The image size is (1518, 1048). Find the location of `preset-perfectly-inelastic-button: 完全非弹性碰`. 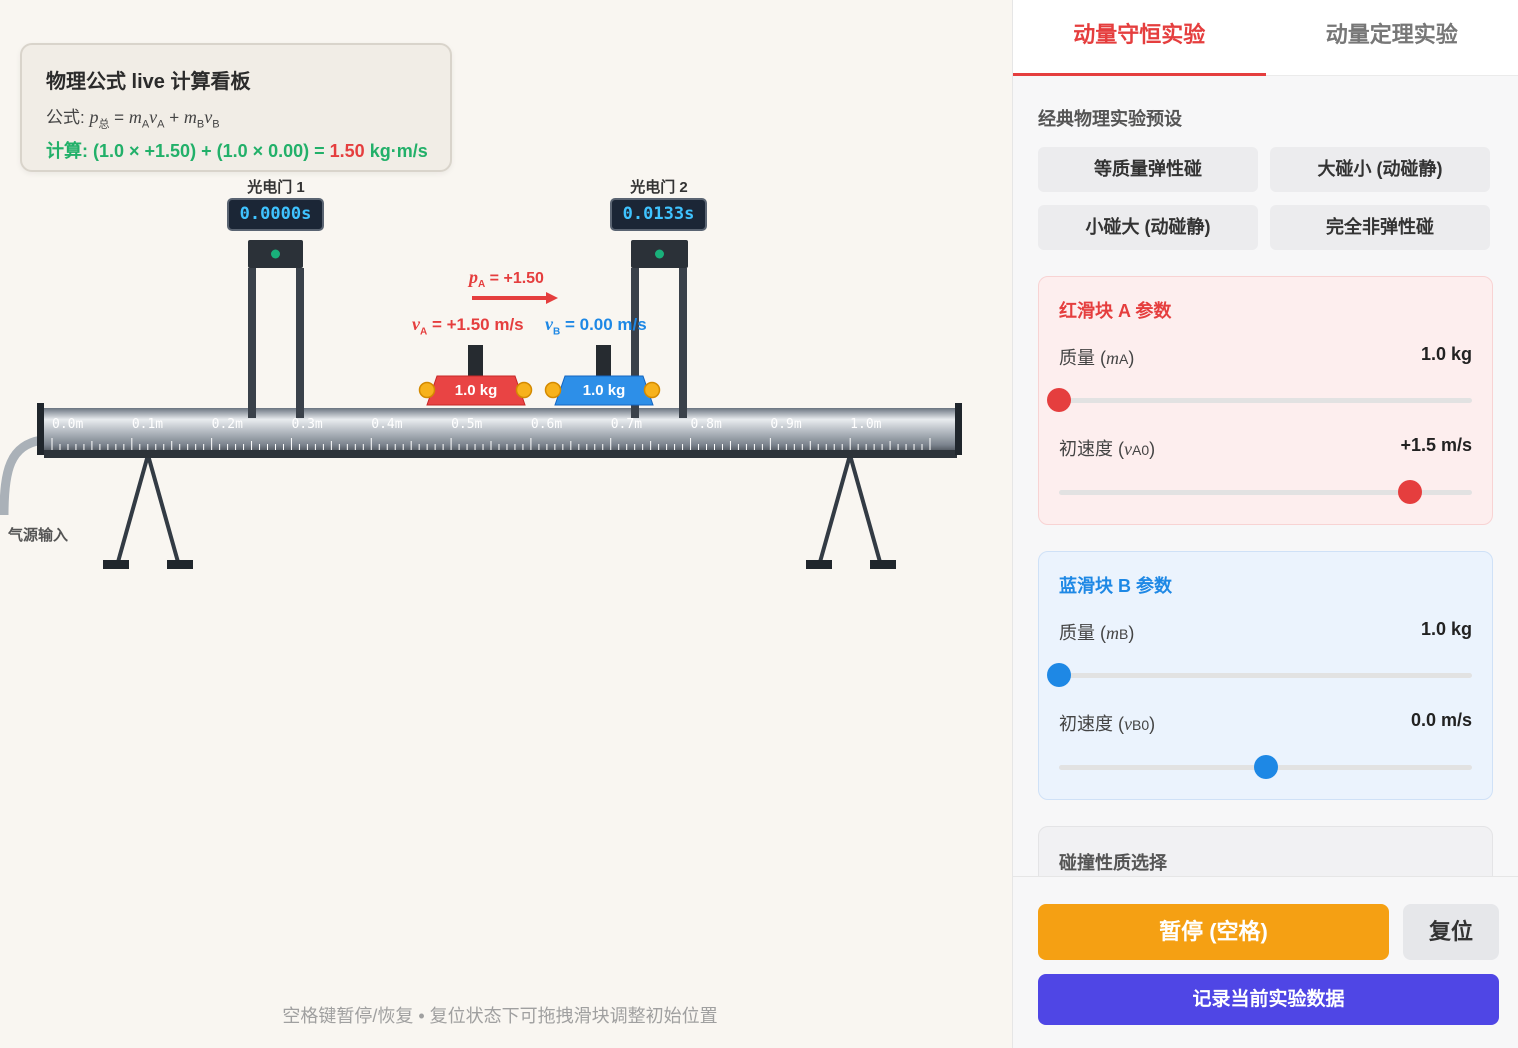

preset-perfectly-inelastic-button: 完全非弹性碰 is located at coordinates (1380, 227).